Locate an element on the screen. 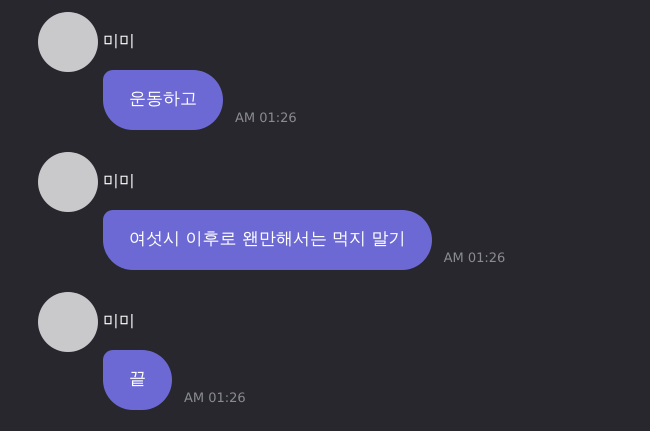  message-bubble: 여섯시 이후로 왠만해서는 먹지 말기 is located at coordinates (267, 240).